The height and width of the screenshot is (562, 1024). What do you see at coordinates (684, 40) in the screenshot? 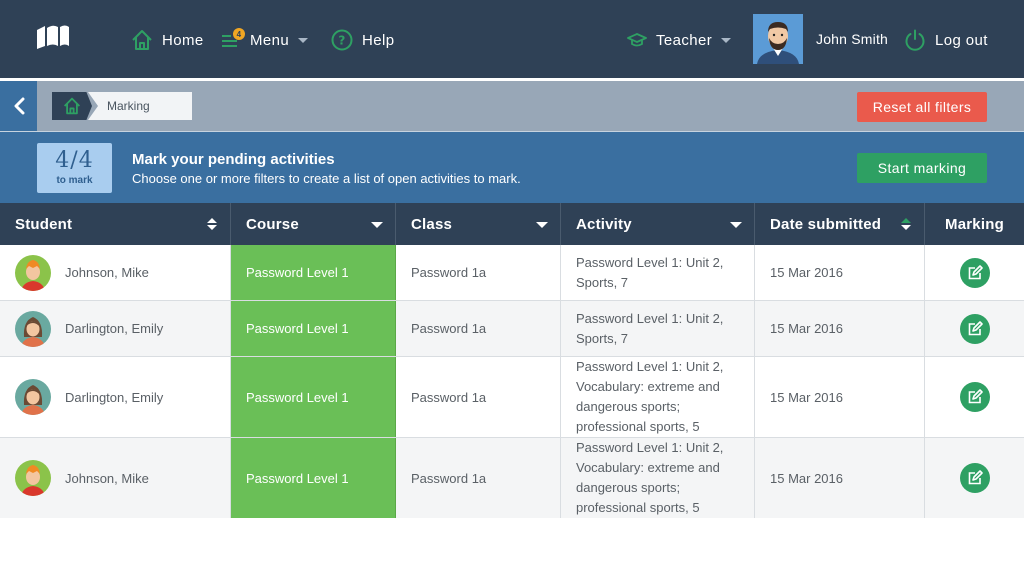
I see `role-label: Teacher` at bounding box center [684, 40].